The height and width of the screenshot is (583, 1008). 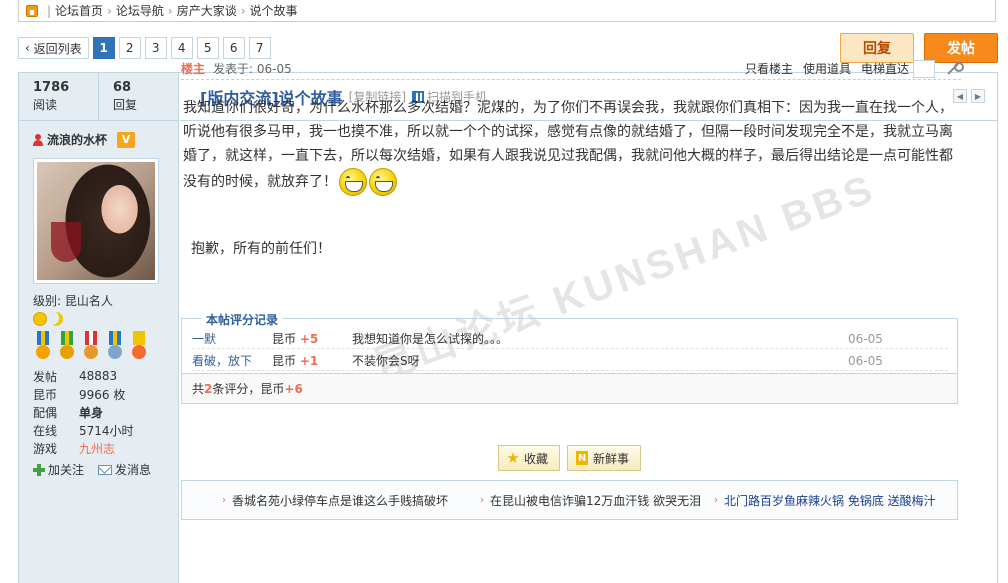 What do you see at coordinates (91, 412) in the screenshot?
I see `info-value: 单身` at bounding box center [91, 412].